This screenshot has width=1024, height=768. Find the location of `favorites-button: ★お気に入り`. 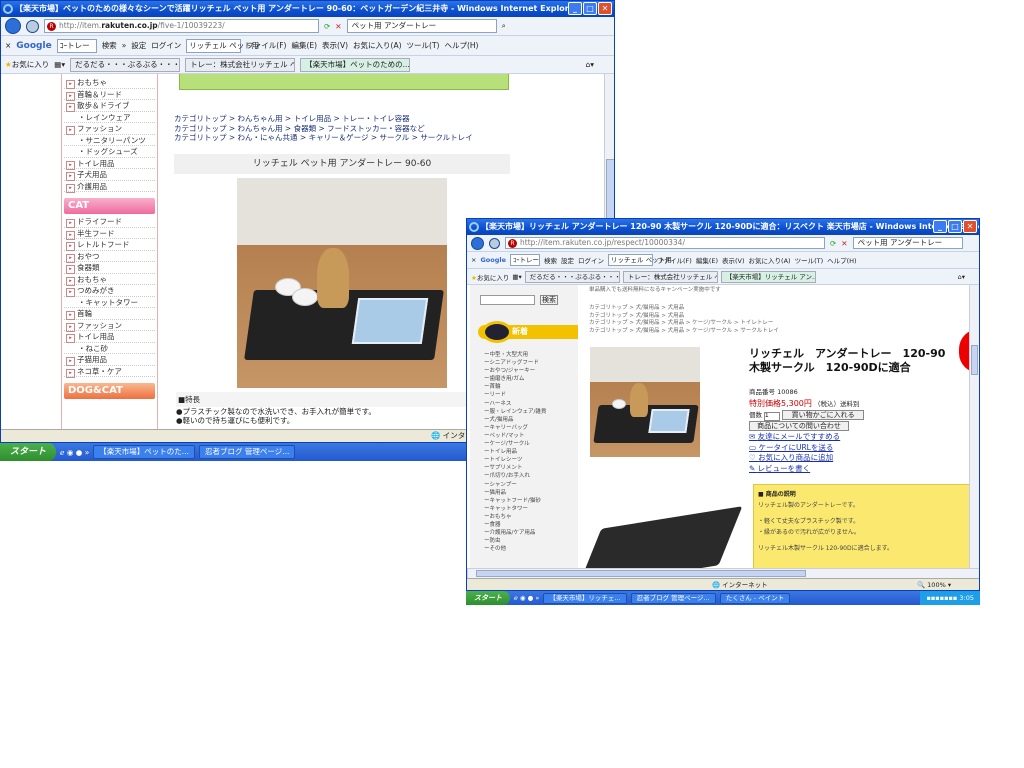

favorites-button: ★お気に入り is located at coordinates (490, 277).